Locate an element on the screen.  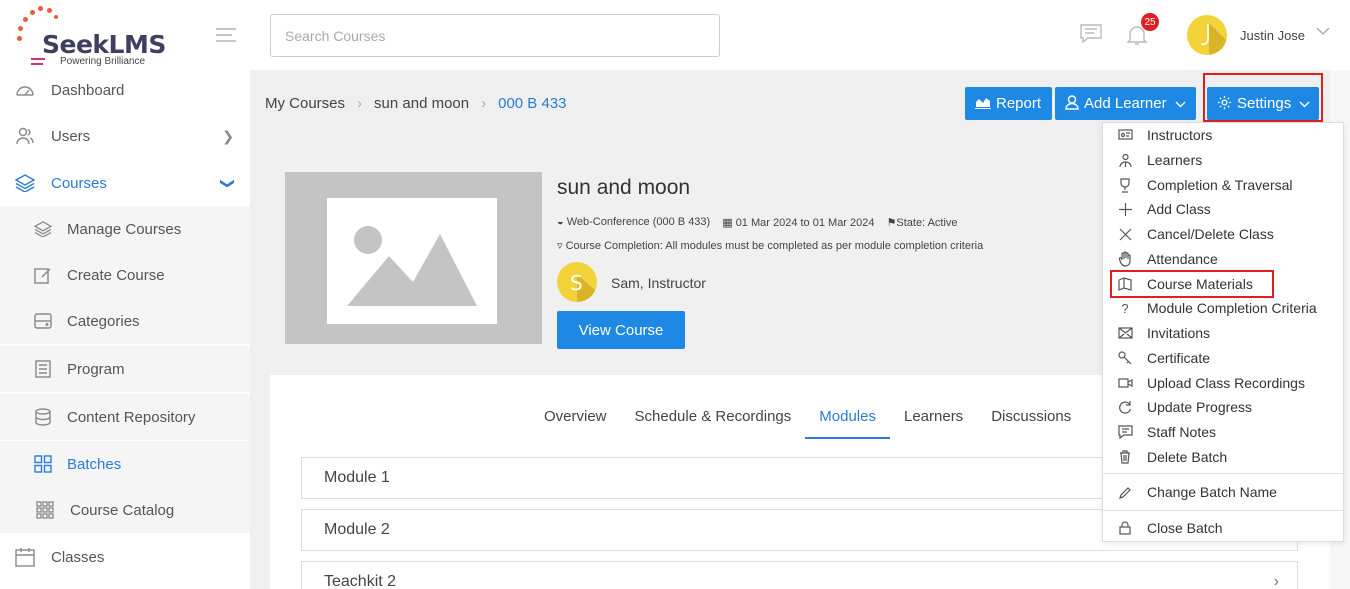
sidebar-item-content-repository: Content Repository is located at coordinates (125, 417).